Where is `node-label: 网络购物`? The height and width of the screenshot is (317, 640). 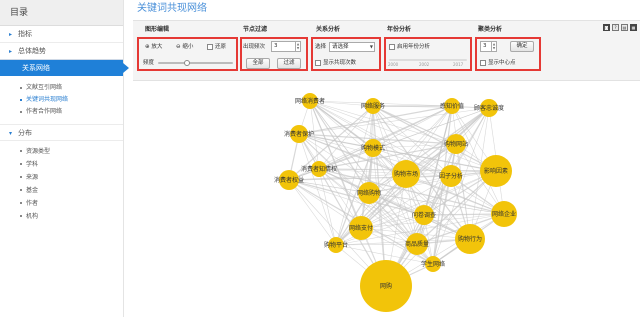
node-label: 网络购物 is located at coordinates (369, 193).